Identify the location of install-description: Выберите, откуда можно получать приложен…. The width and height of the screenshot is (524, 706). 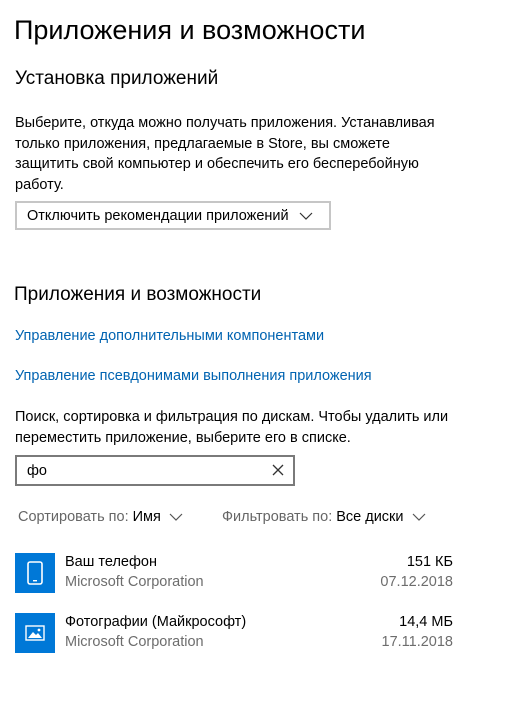
(225, 154).